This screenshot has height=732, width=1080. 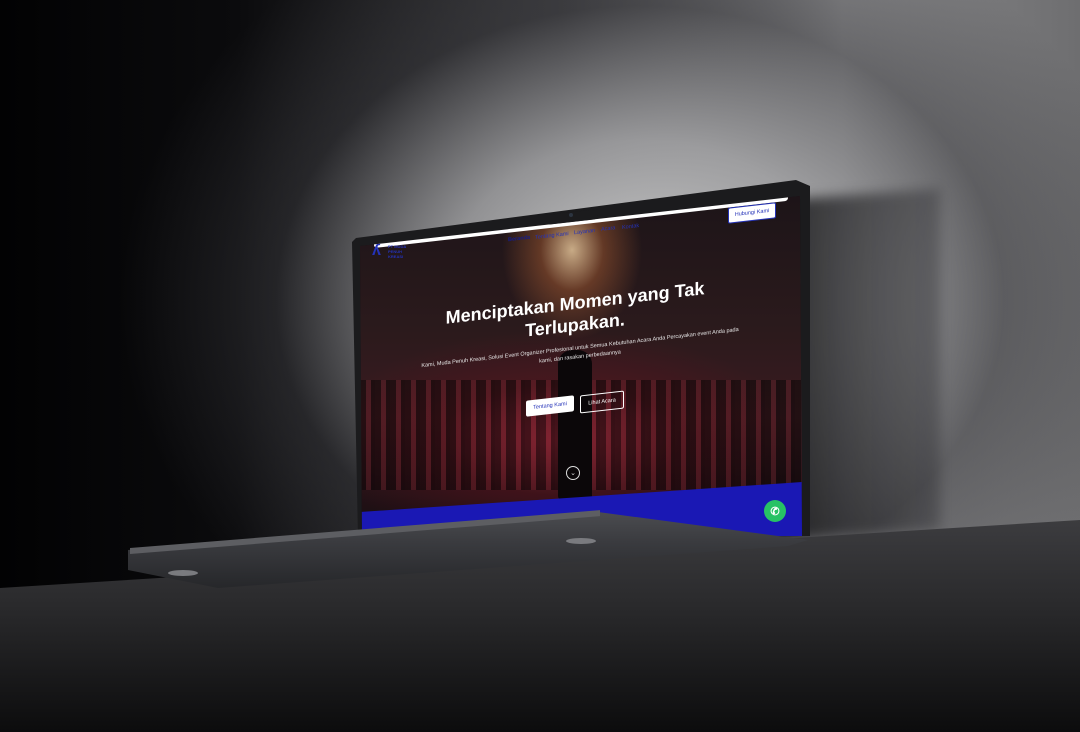 I want to click on chevron-down-icon: ⌄, so click(x=573, y=473).